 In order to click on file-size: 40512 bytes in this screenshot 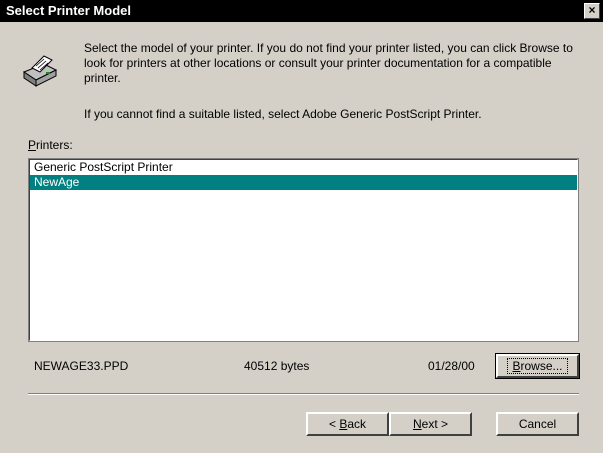, I will do `click(277, 366)`.